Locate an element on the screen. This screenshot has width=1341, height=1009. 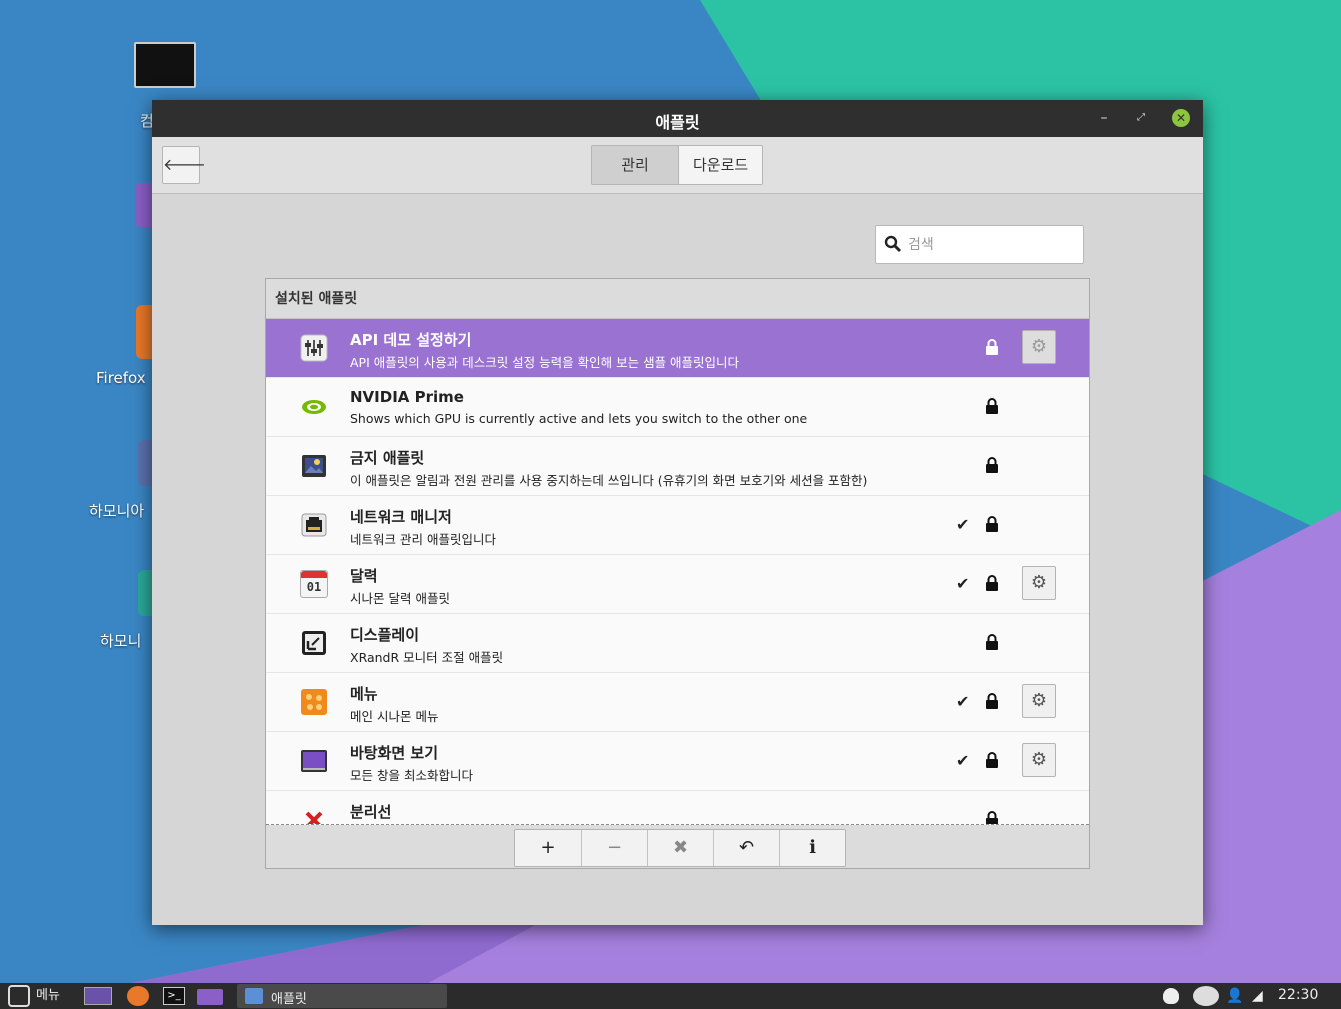
calendar-day: 01 is located at coordinates (314, 587).